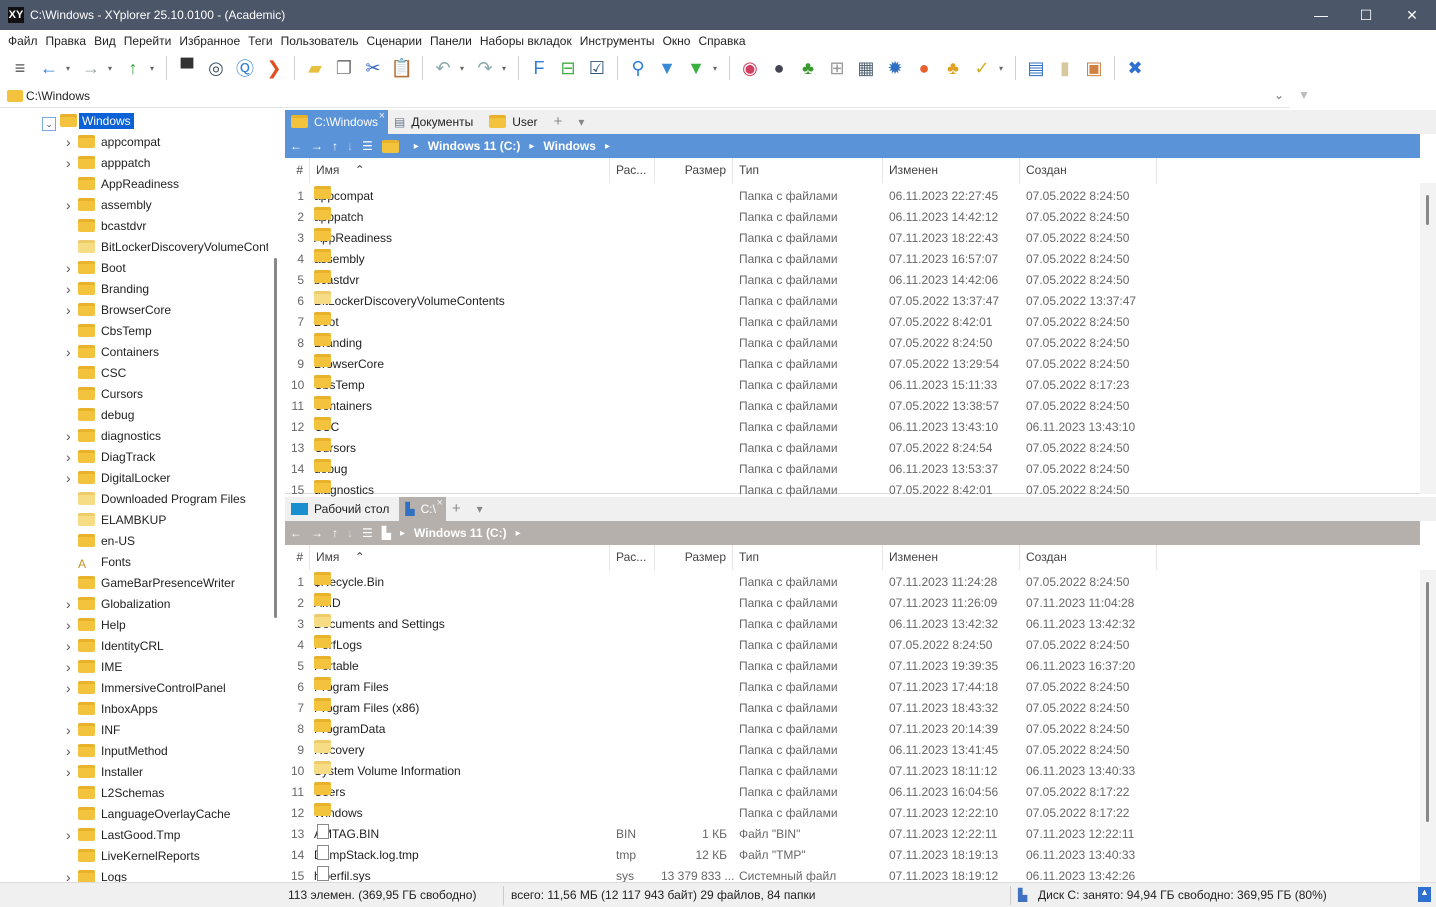 The width and height of the screenshot is (1436, 907). Describe the element at coordinates (750, 68) in the screenshot. I see `spiral-button: ◉` at that location.